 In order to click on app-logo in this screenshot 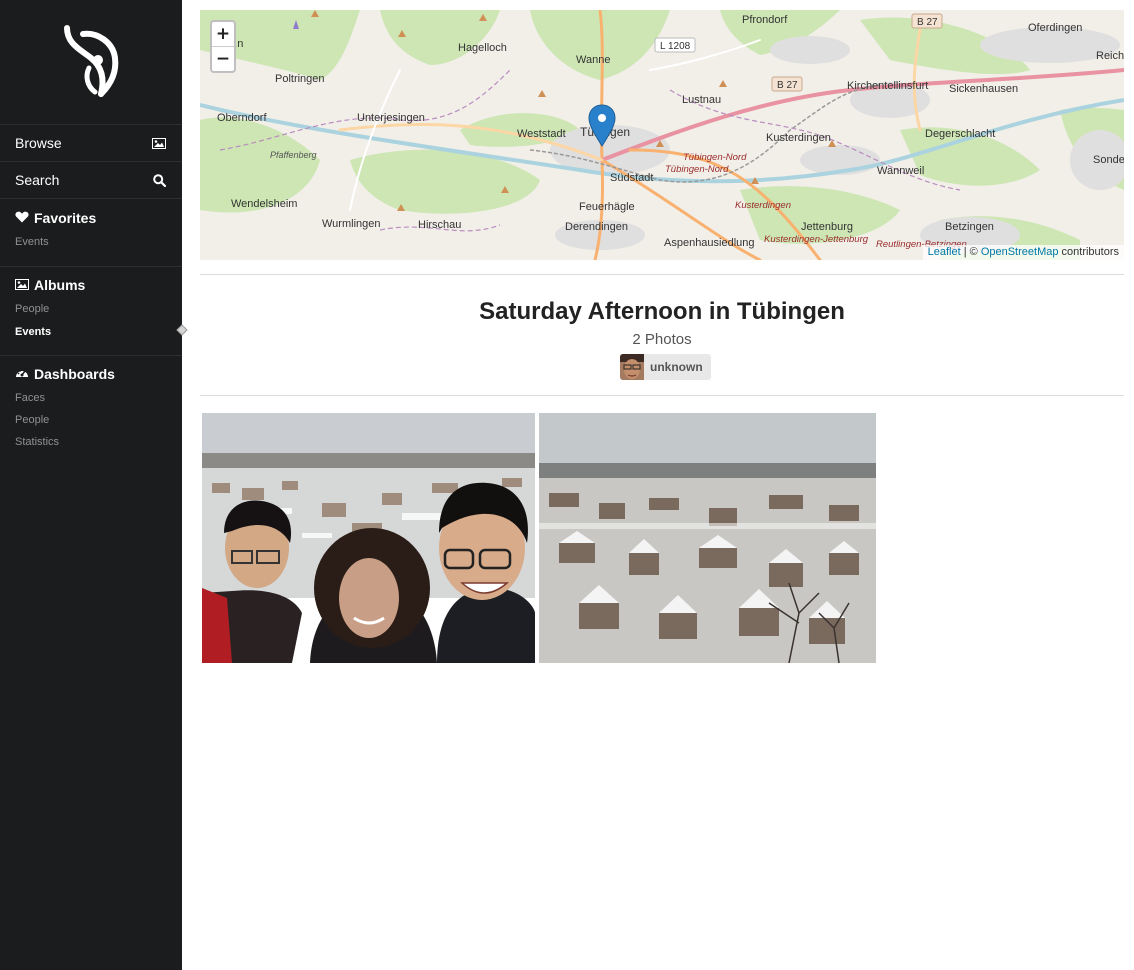, I will do `click(91, 62)`.